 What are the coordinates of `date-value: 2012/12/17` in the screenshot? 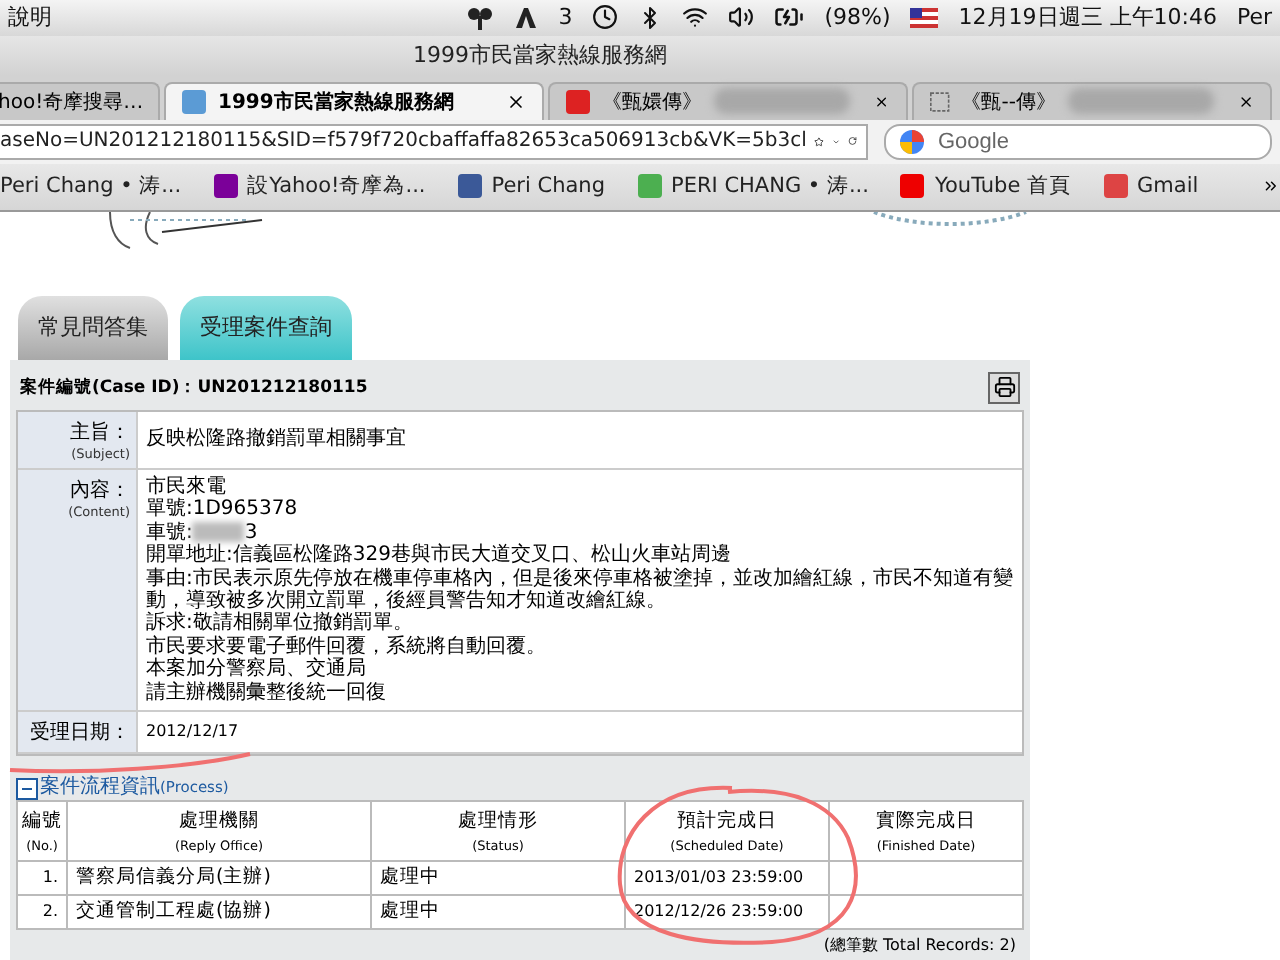 It's located at (193, 732).